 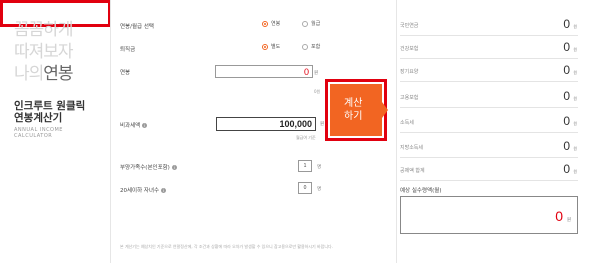 What do you see at coordinates (407, 123) in the screenshot?
I see `result-label: 소득세` at bounding box center [407, 123].